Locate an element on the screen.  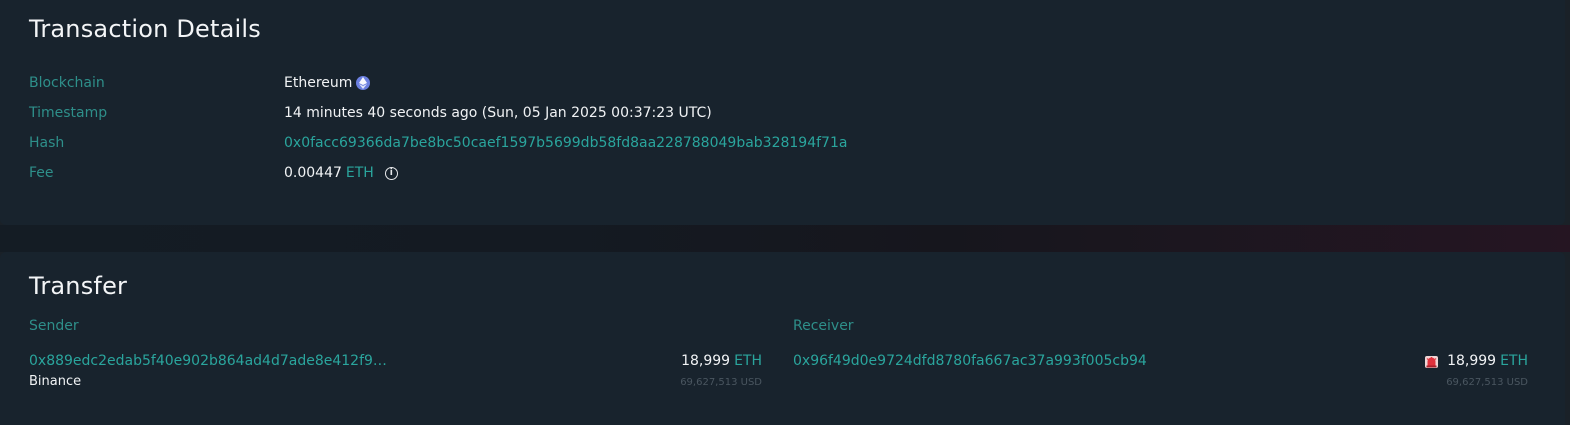
blockchain-label: Blockchain is located at coordinates (67, 83).